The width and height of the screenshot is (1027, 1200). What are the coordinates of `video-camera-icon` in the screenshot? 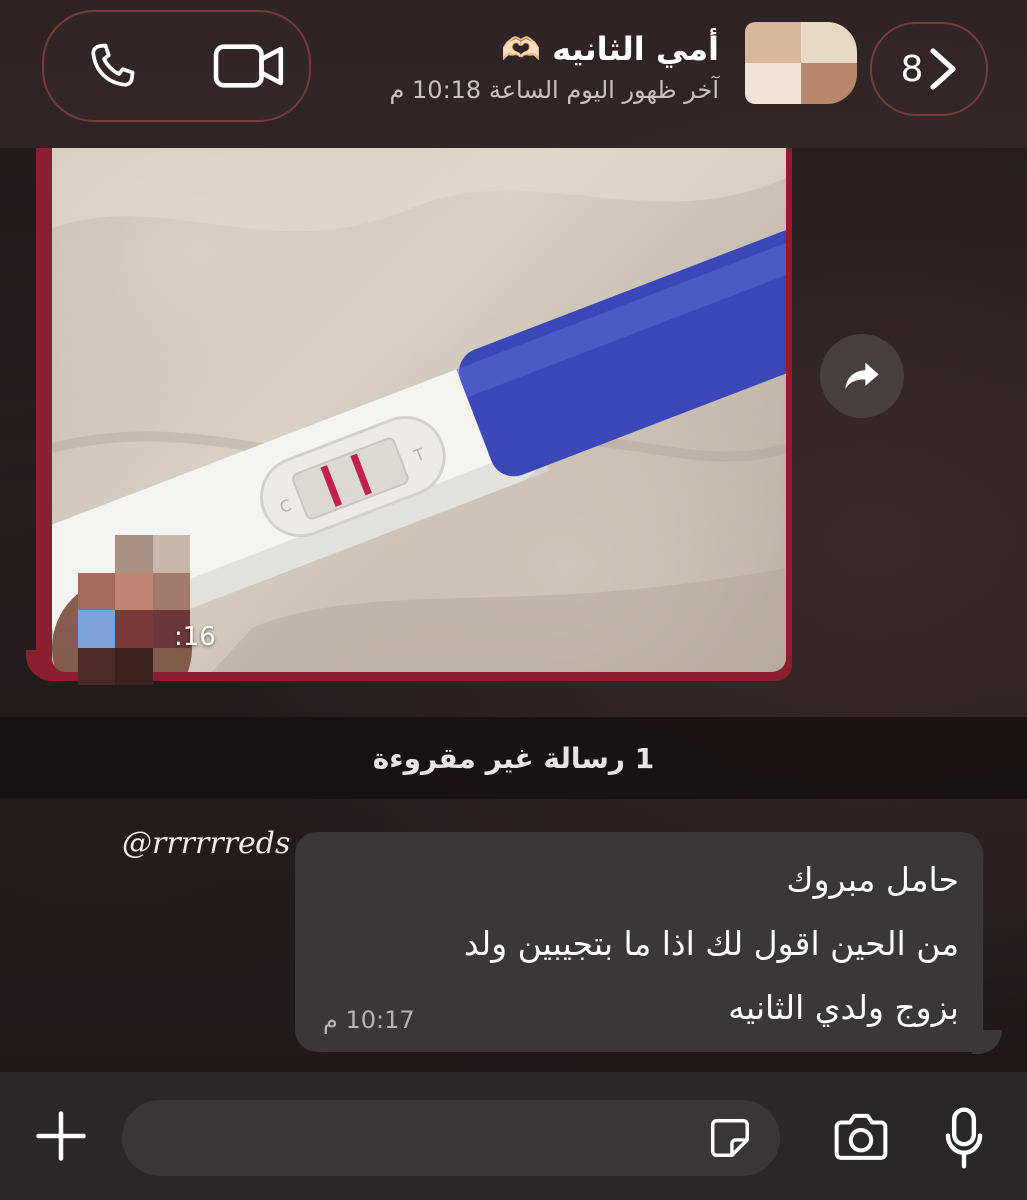 It's located at (248, 66).